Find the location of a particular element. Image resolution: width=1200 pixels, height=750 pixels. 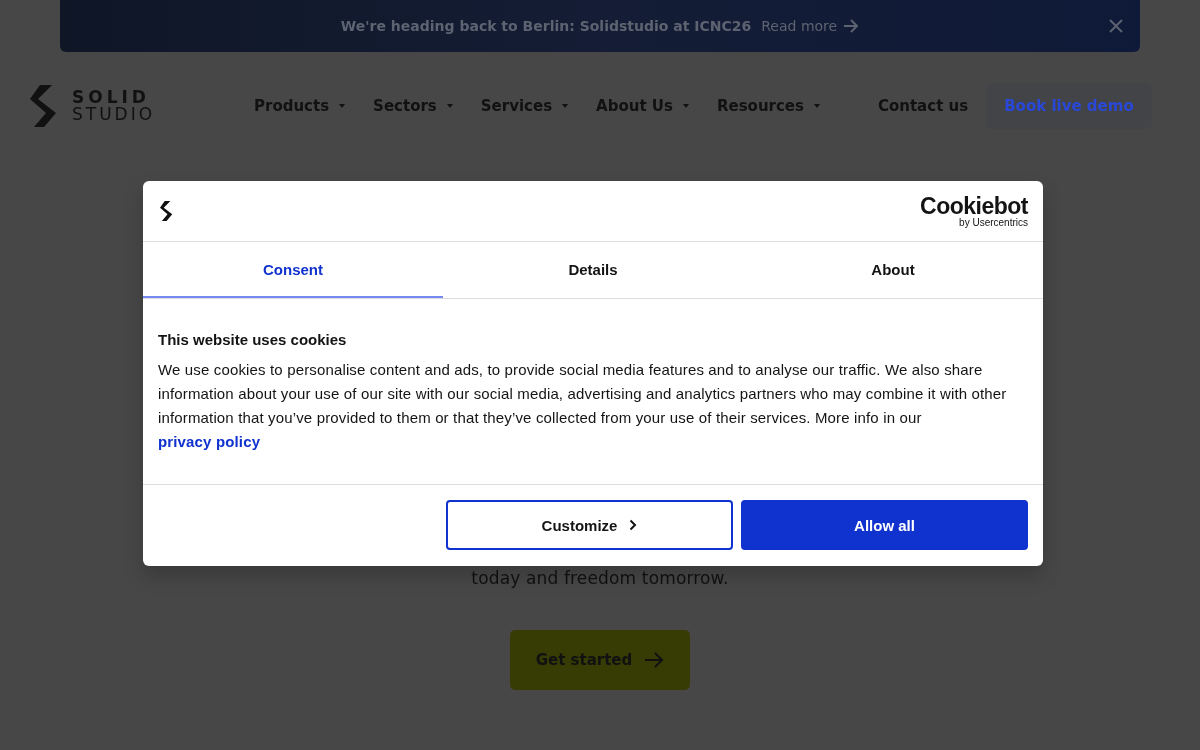

read-more-link: Read more is located at coordinates (810, 26).